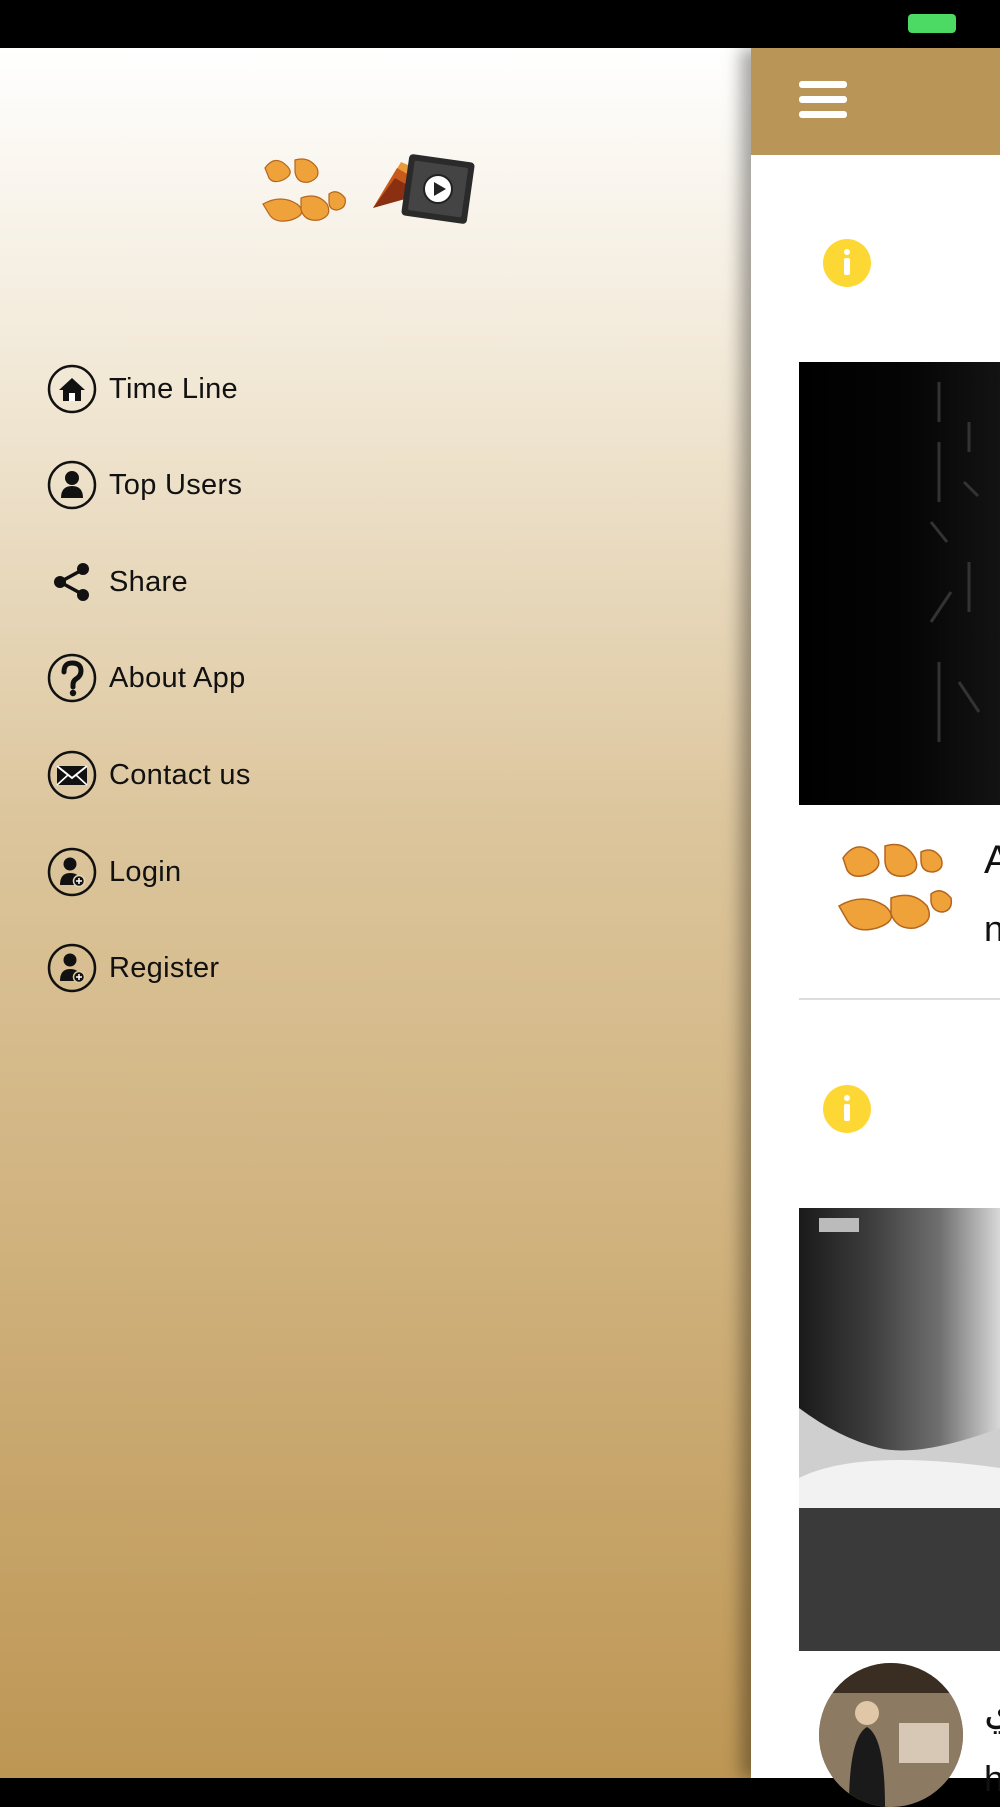  What do you see at coordinates (72, 775) in the screenshot?
I see `mail-icon` at bounding box center [72, 775].